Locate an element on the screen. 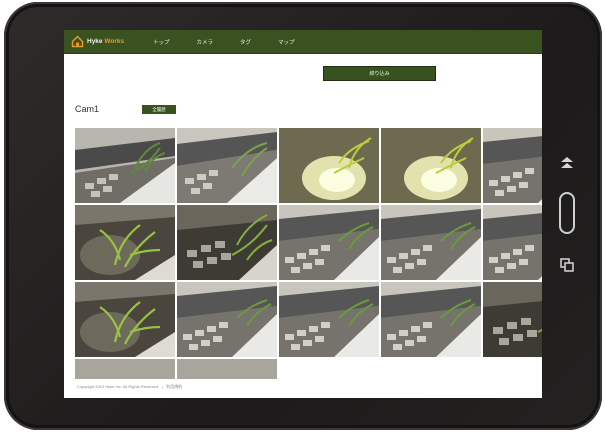  logo-text-part1: Hyke is located at coordinates (95, 41).